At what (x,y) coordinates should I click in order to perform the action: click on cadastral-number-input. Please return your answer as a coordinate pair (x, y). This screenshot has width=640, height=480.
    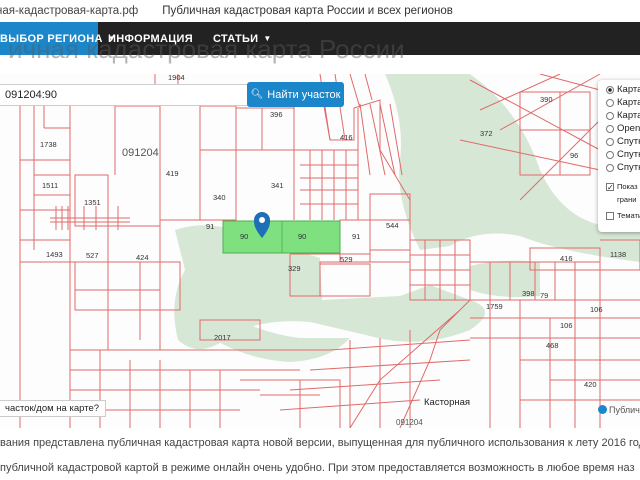
    Looking at the image, I should click on (124, 95).